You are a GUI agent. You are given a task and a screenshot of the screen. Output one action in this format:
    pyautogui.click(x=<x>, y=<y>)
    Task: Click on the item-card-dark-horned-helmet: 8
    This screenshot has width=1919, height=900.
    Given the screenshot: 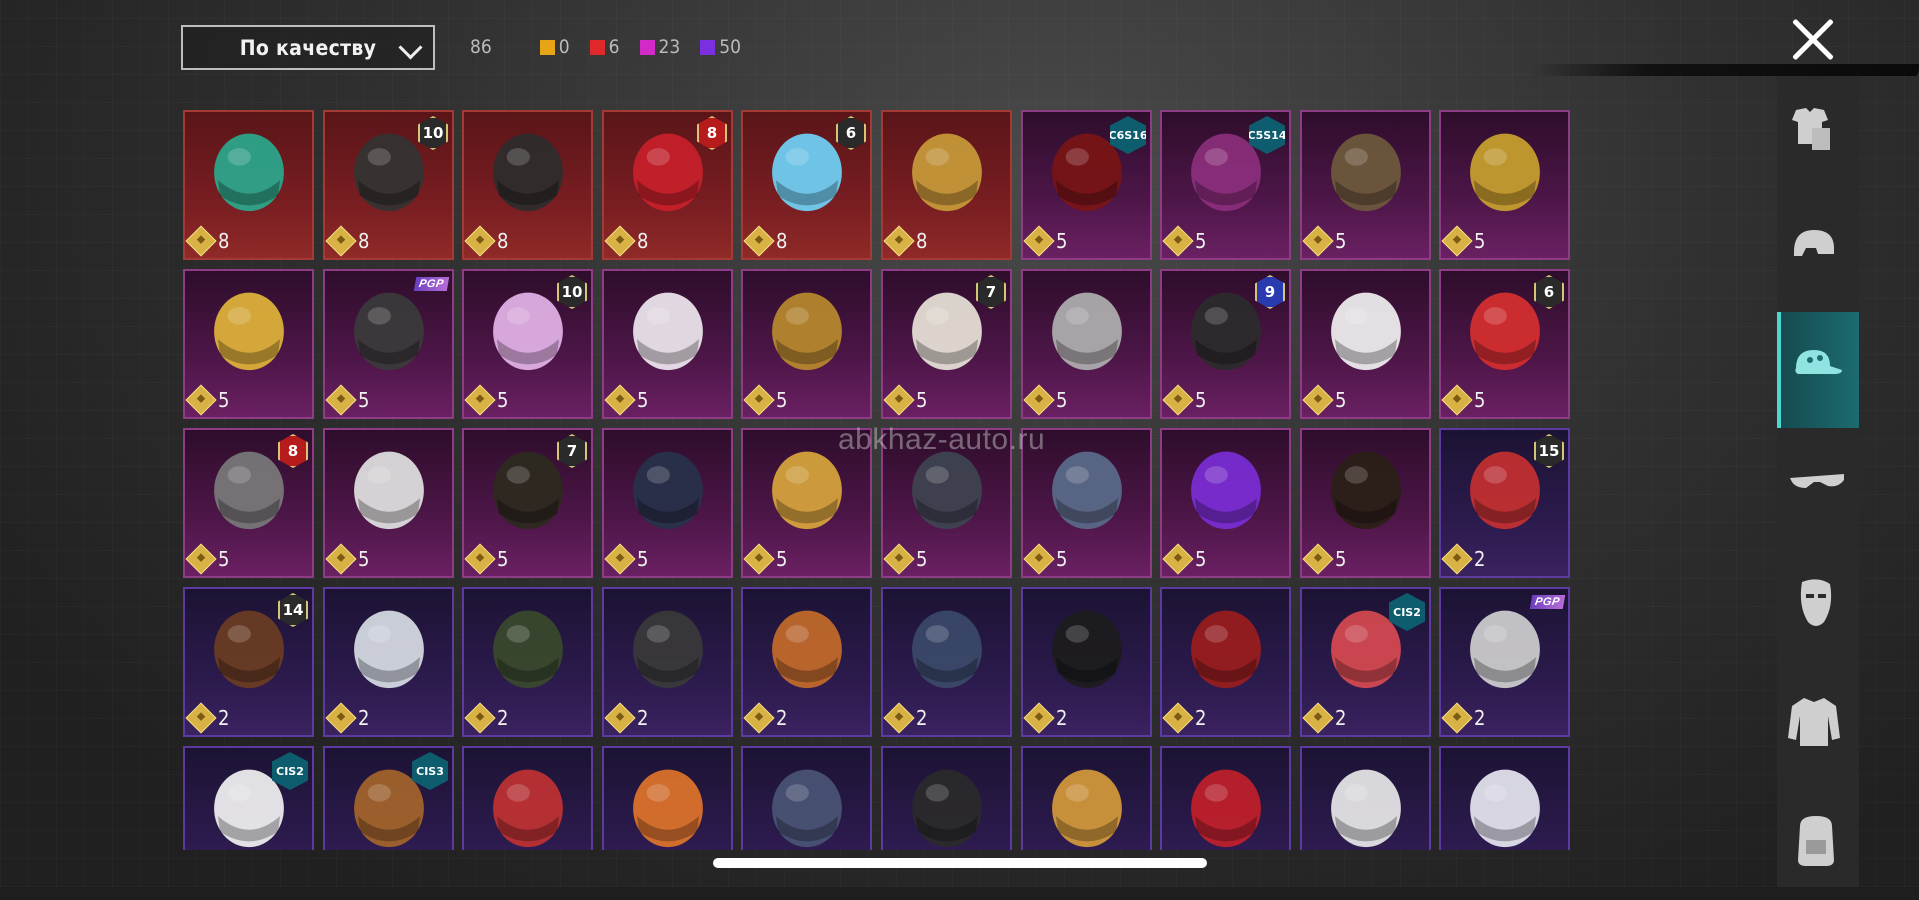 What is the action you would take?
    pyautogui.click(x=527, y=185)
    